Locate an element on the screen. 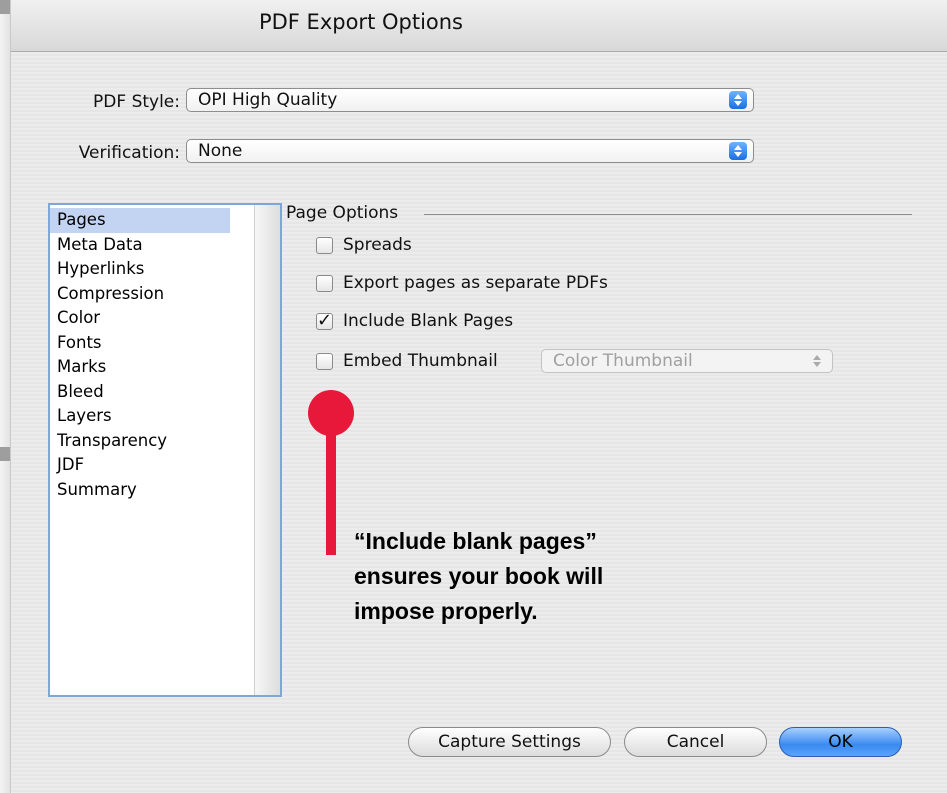 The height and width of the screenshot is (793, 947). list-item-color: Color is located at coordinates (152, 318).